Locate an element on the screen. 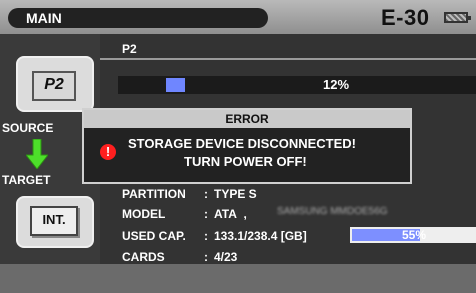 The width and height of the screenshot is (476, 293). used-key: USED CAP. is located at coordinates (154, 236).